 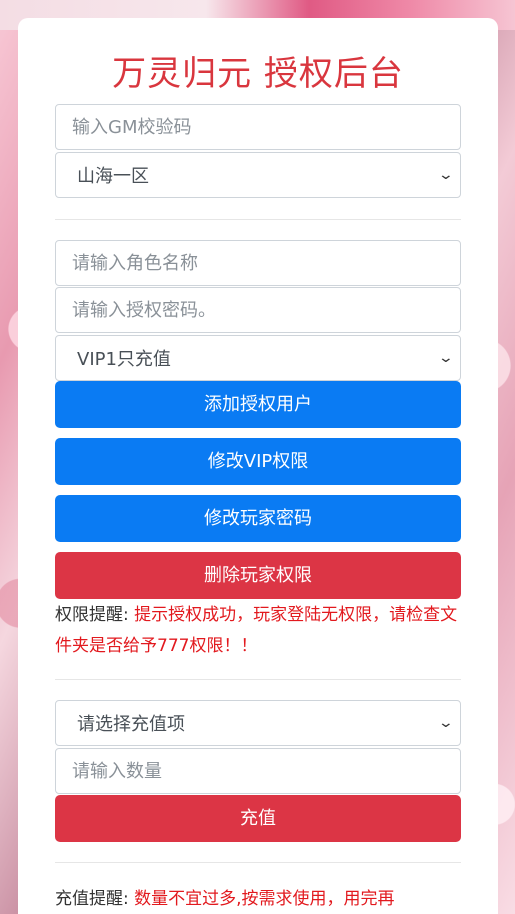 I want to click on page-title: 万灵归元 授权后台, so click(x=258, y=74).